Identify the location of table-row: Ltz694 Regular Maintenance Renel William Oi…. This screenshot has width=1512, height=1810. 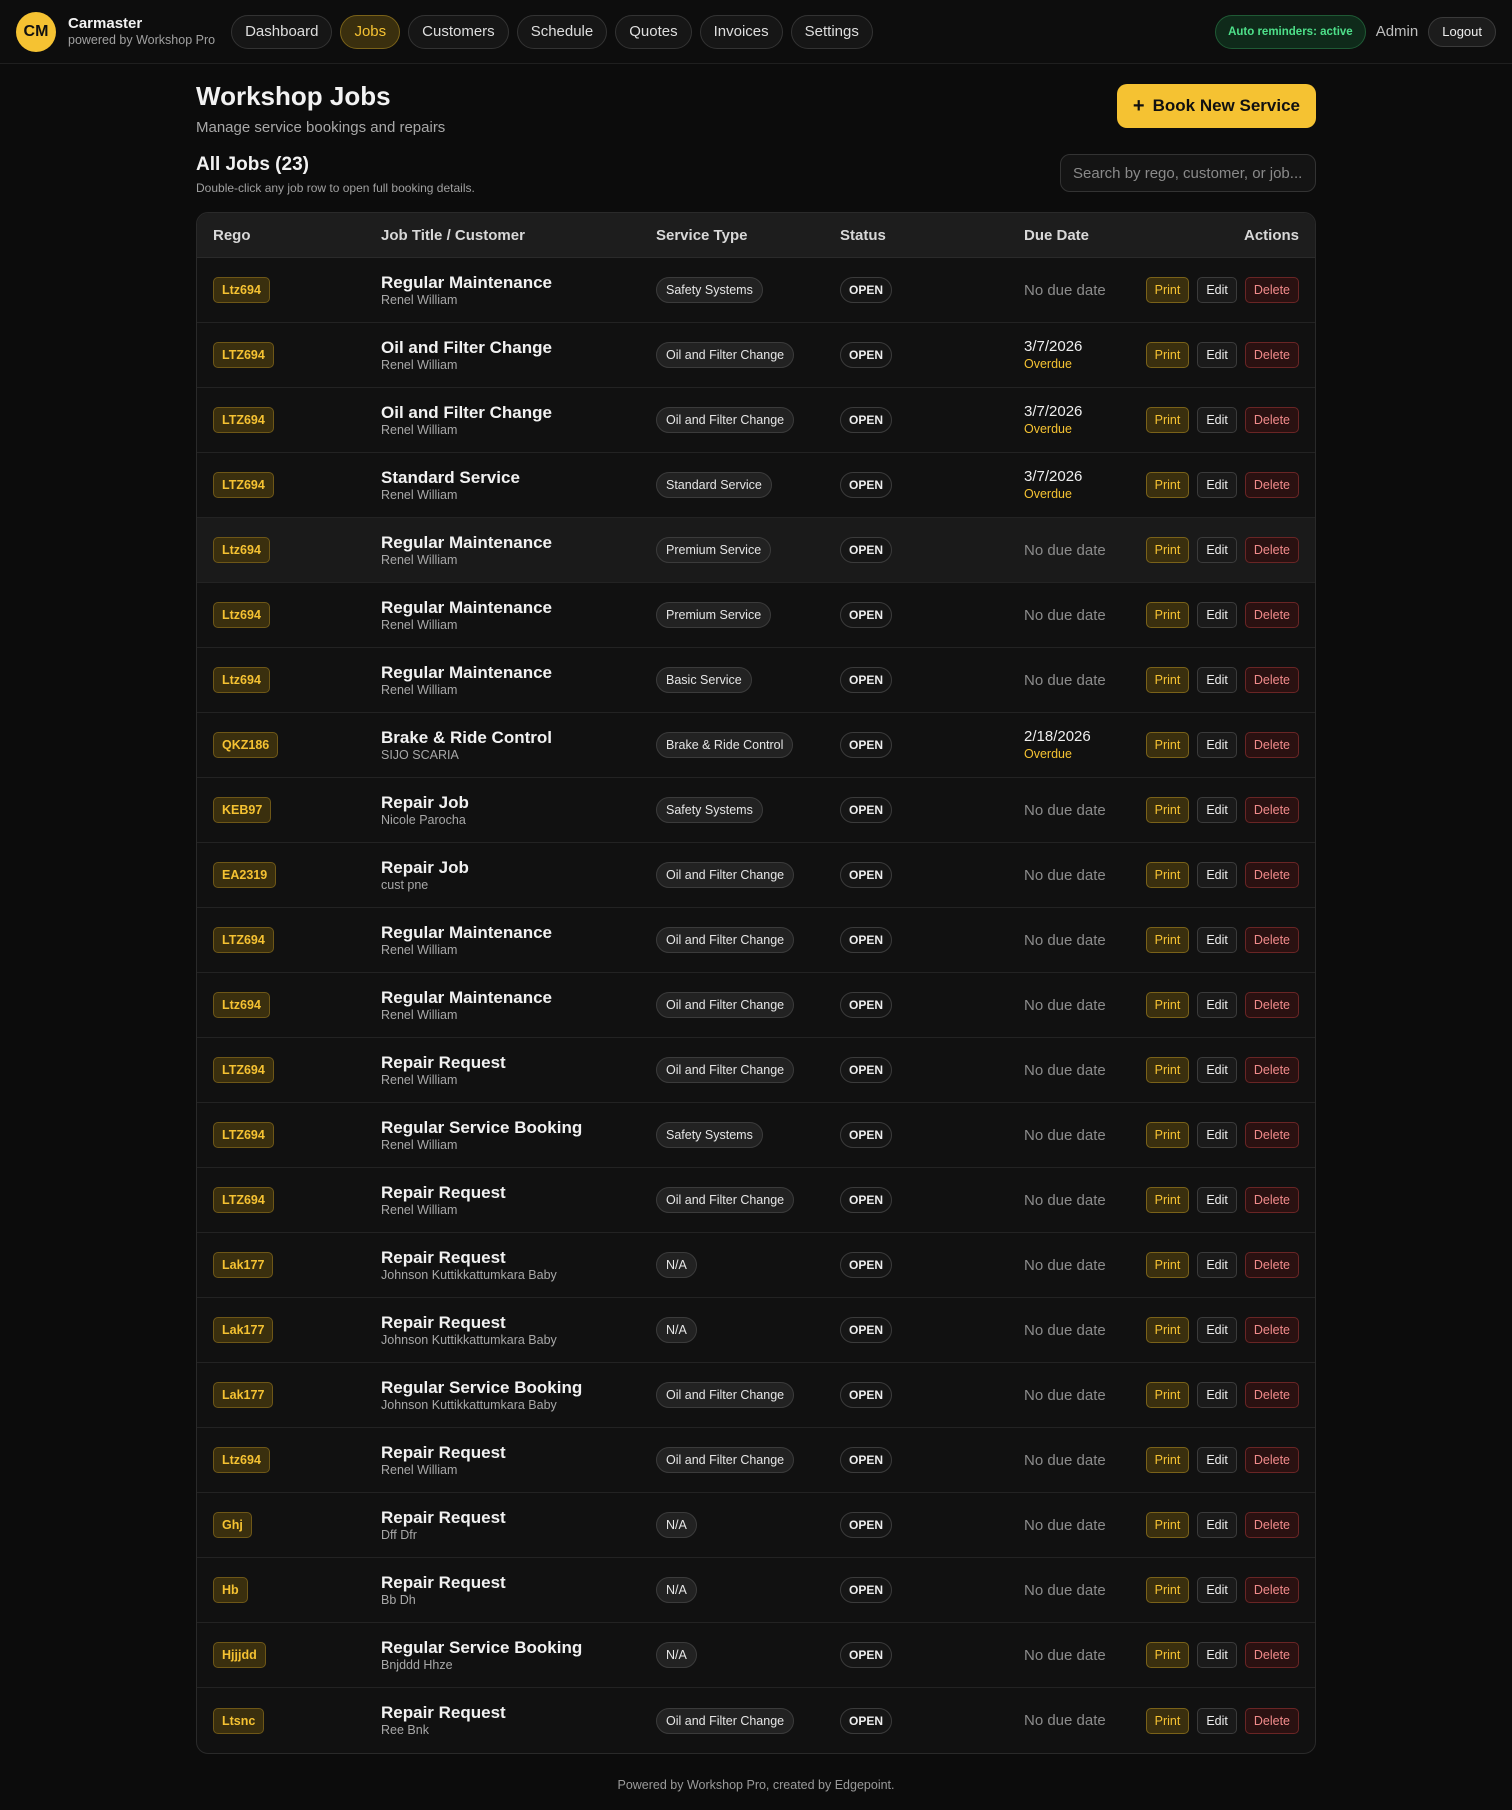
(756, 1005).